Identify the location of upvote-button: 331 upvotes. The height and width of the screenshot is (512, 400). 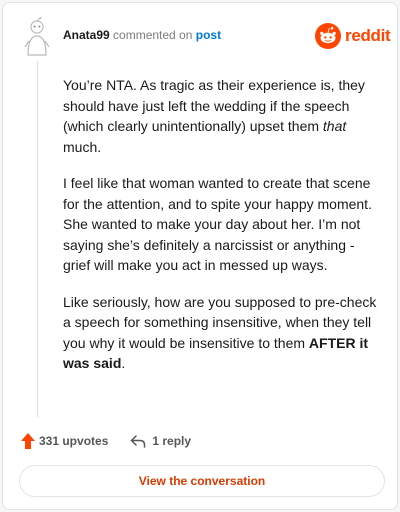
(64, 441).